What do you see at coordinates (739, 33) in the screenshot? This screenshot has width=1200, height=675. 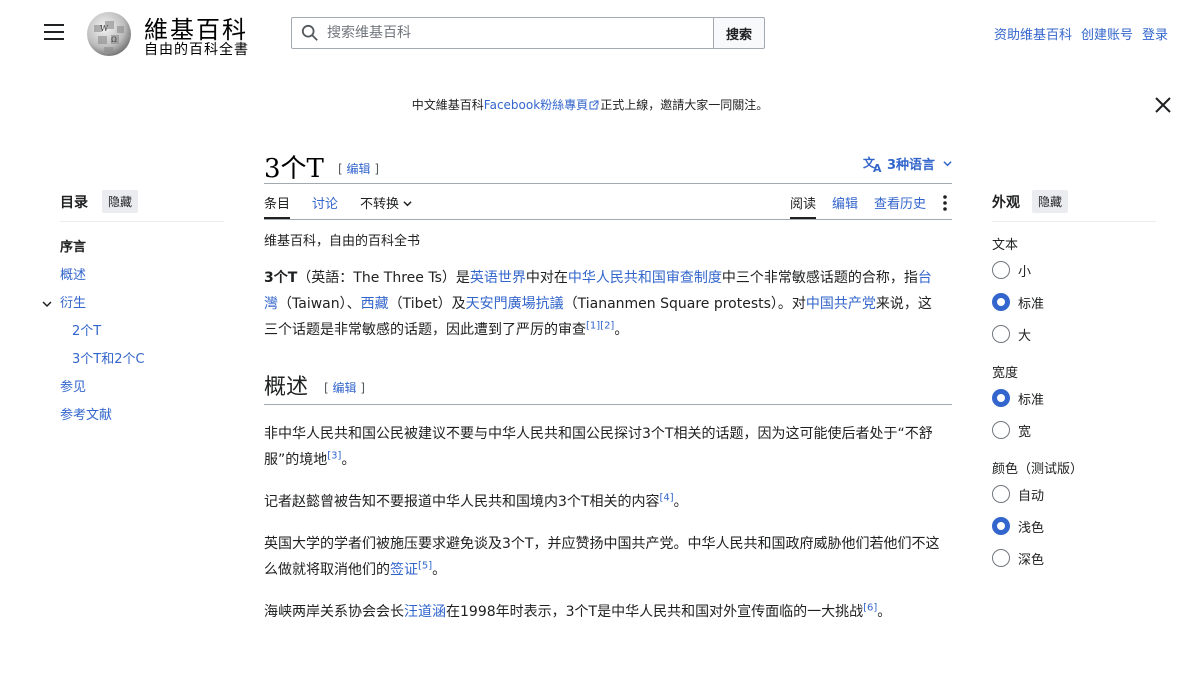 I see `search-button: 搜索` at bounding box center [739, 33].